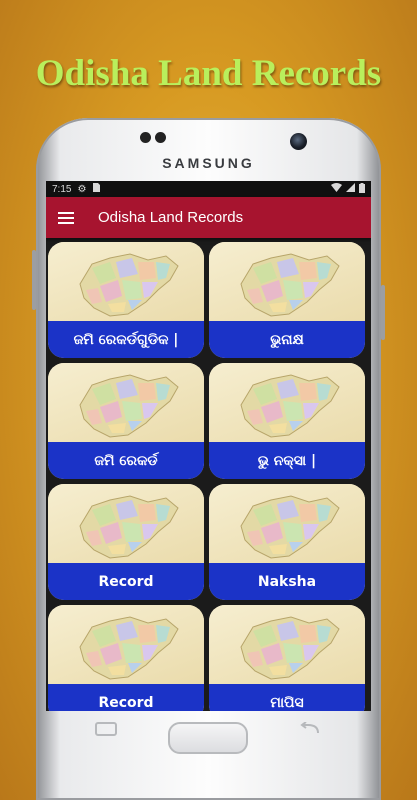  I want to click on promo-title: Odisha Land Records, so click(208, 73).